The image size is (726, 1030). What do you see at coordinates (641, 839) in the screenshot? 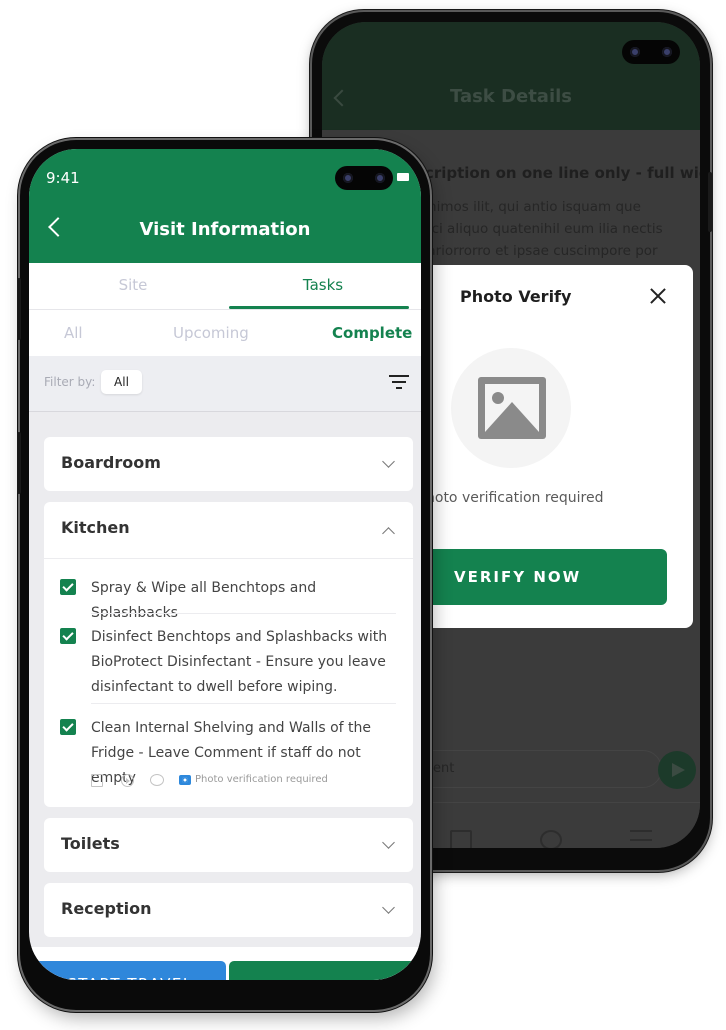
I see `menu-icon` at bounding box center [641, 839].